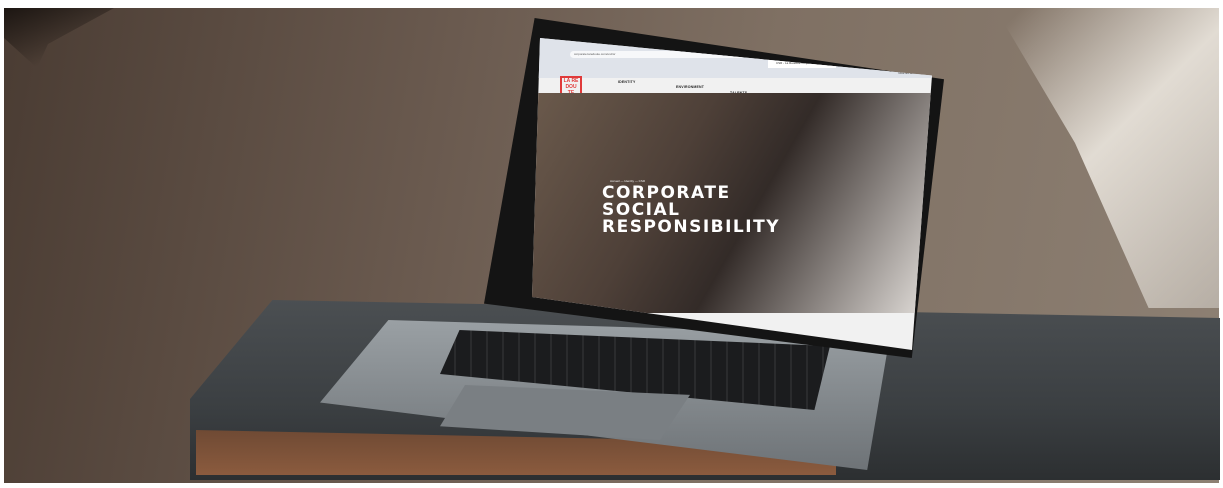  I want to click on leaf-shadow, so click(59, 38).